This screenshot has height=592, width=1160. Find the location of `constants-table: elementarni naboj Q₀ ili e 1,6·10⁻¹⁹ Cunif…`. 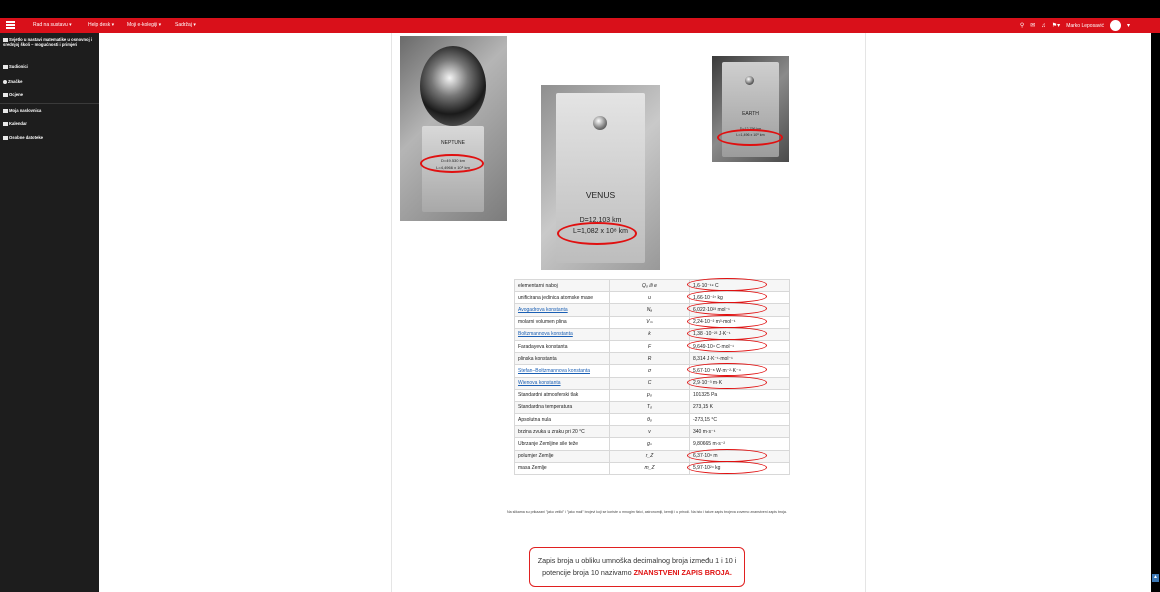

constants-table: elementarni naboj Q₀ ili e 1,6·10⁻¹⁹ Cunif… is located at coordinates (652, 377).